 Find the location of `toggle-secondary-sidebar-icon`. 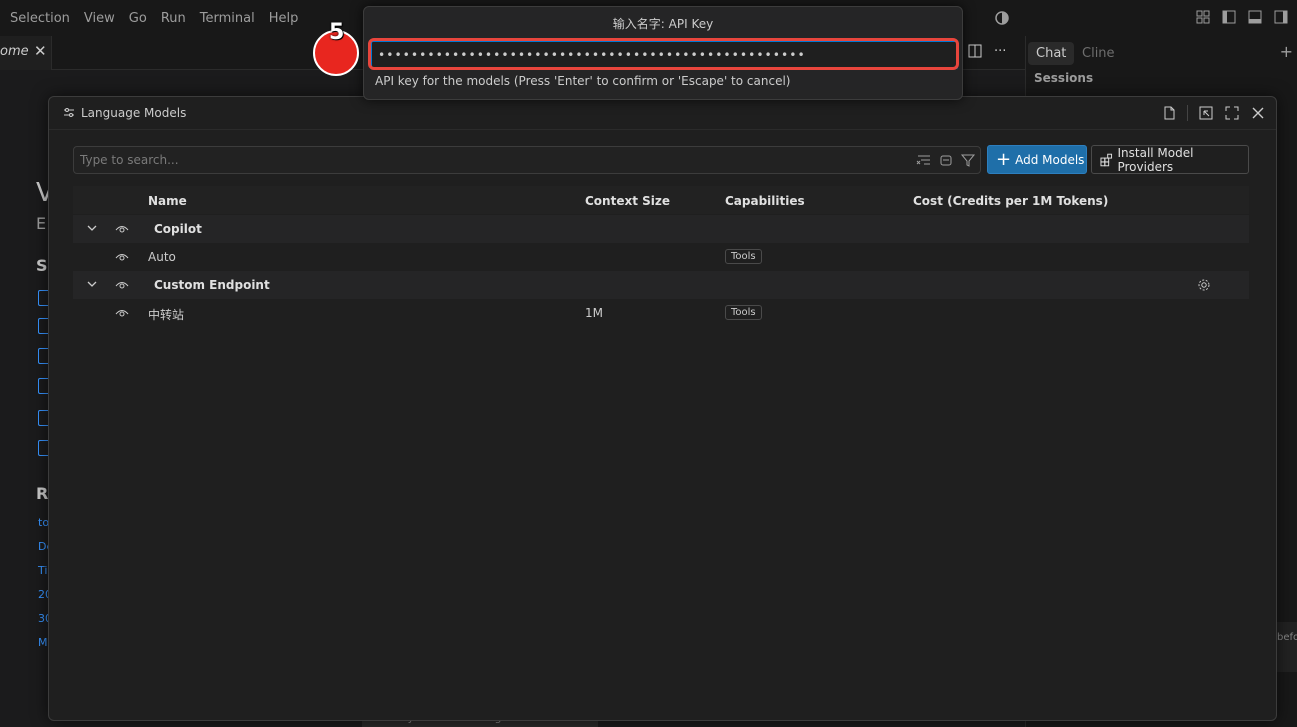

toggle-secondary-sidebar-icon is located at coordinates (1281, 17).